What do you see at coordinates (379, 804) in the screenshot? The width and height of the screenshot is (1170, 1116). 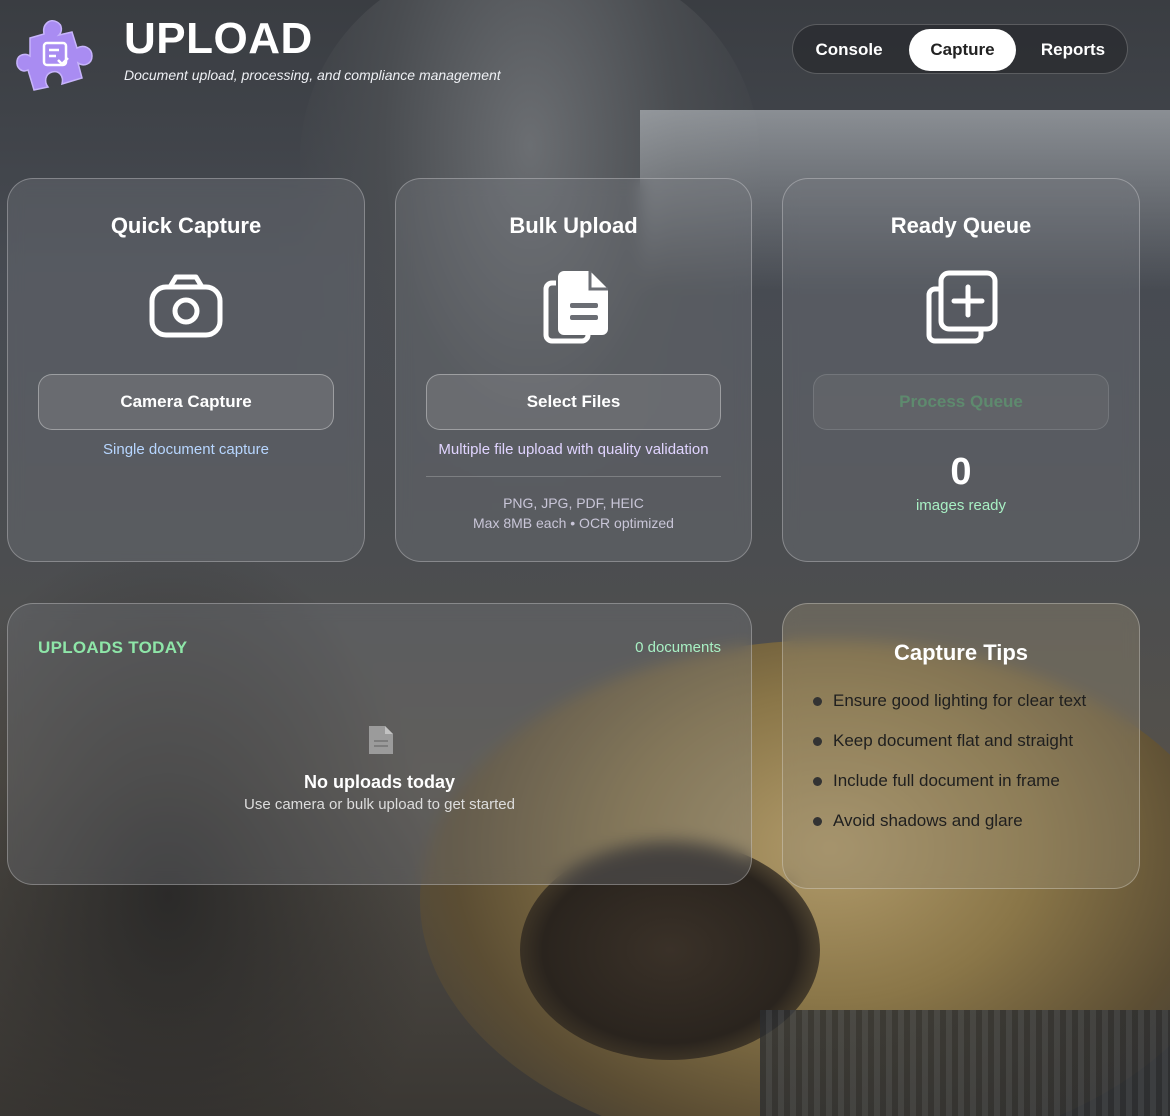 I see `empty-state-subtitle: Use camera or bulk upload to get started` at bounding box center [379, 804].